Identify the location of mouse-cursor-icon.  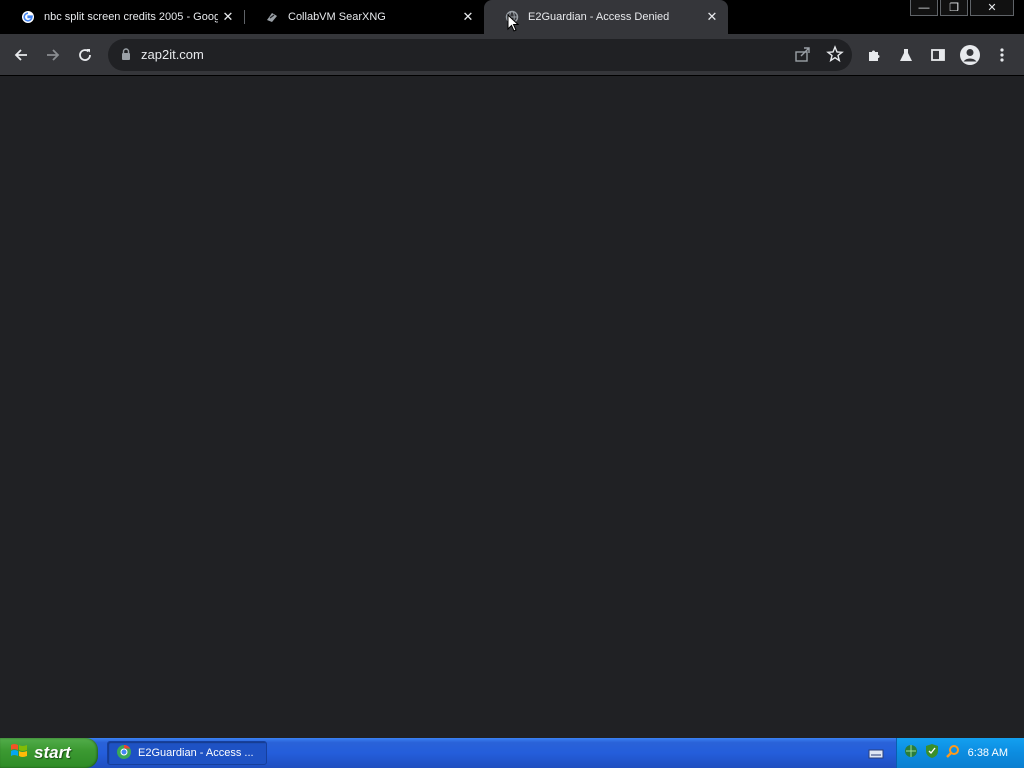
(513, 25).